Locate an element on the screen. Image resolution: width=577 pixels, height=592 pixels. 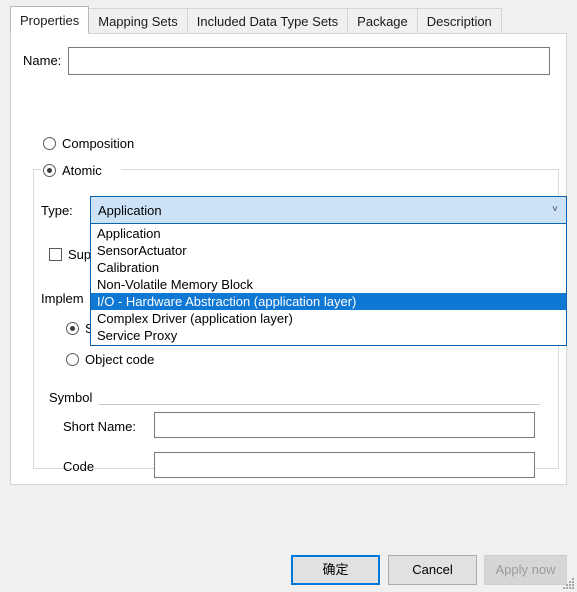
radio-atomic: Atomic is located at coordinates (74, 170).